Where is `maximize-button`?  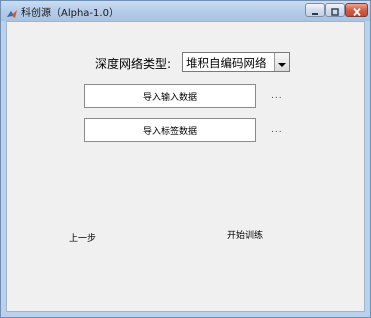 maximize-button is located at coordinates (335, 10).